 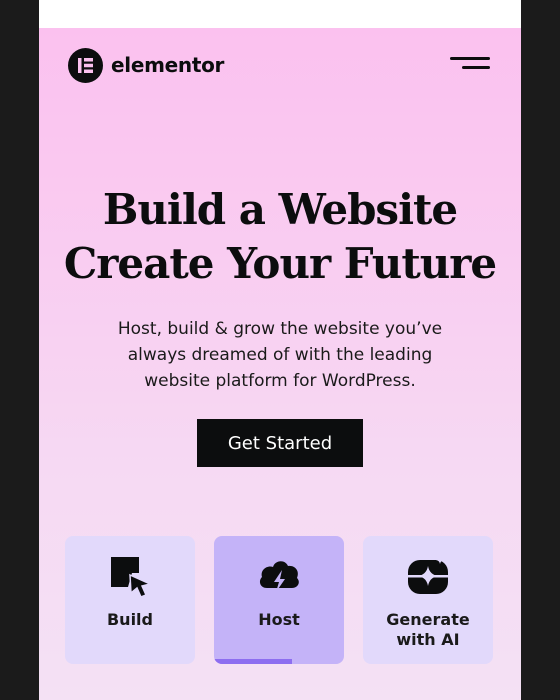 I want to click on ai-sparkle-icon, so click(x=428, y=576).